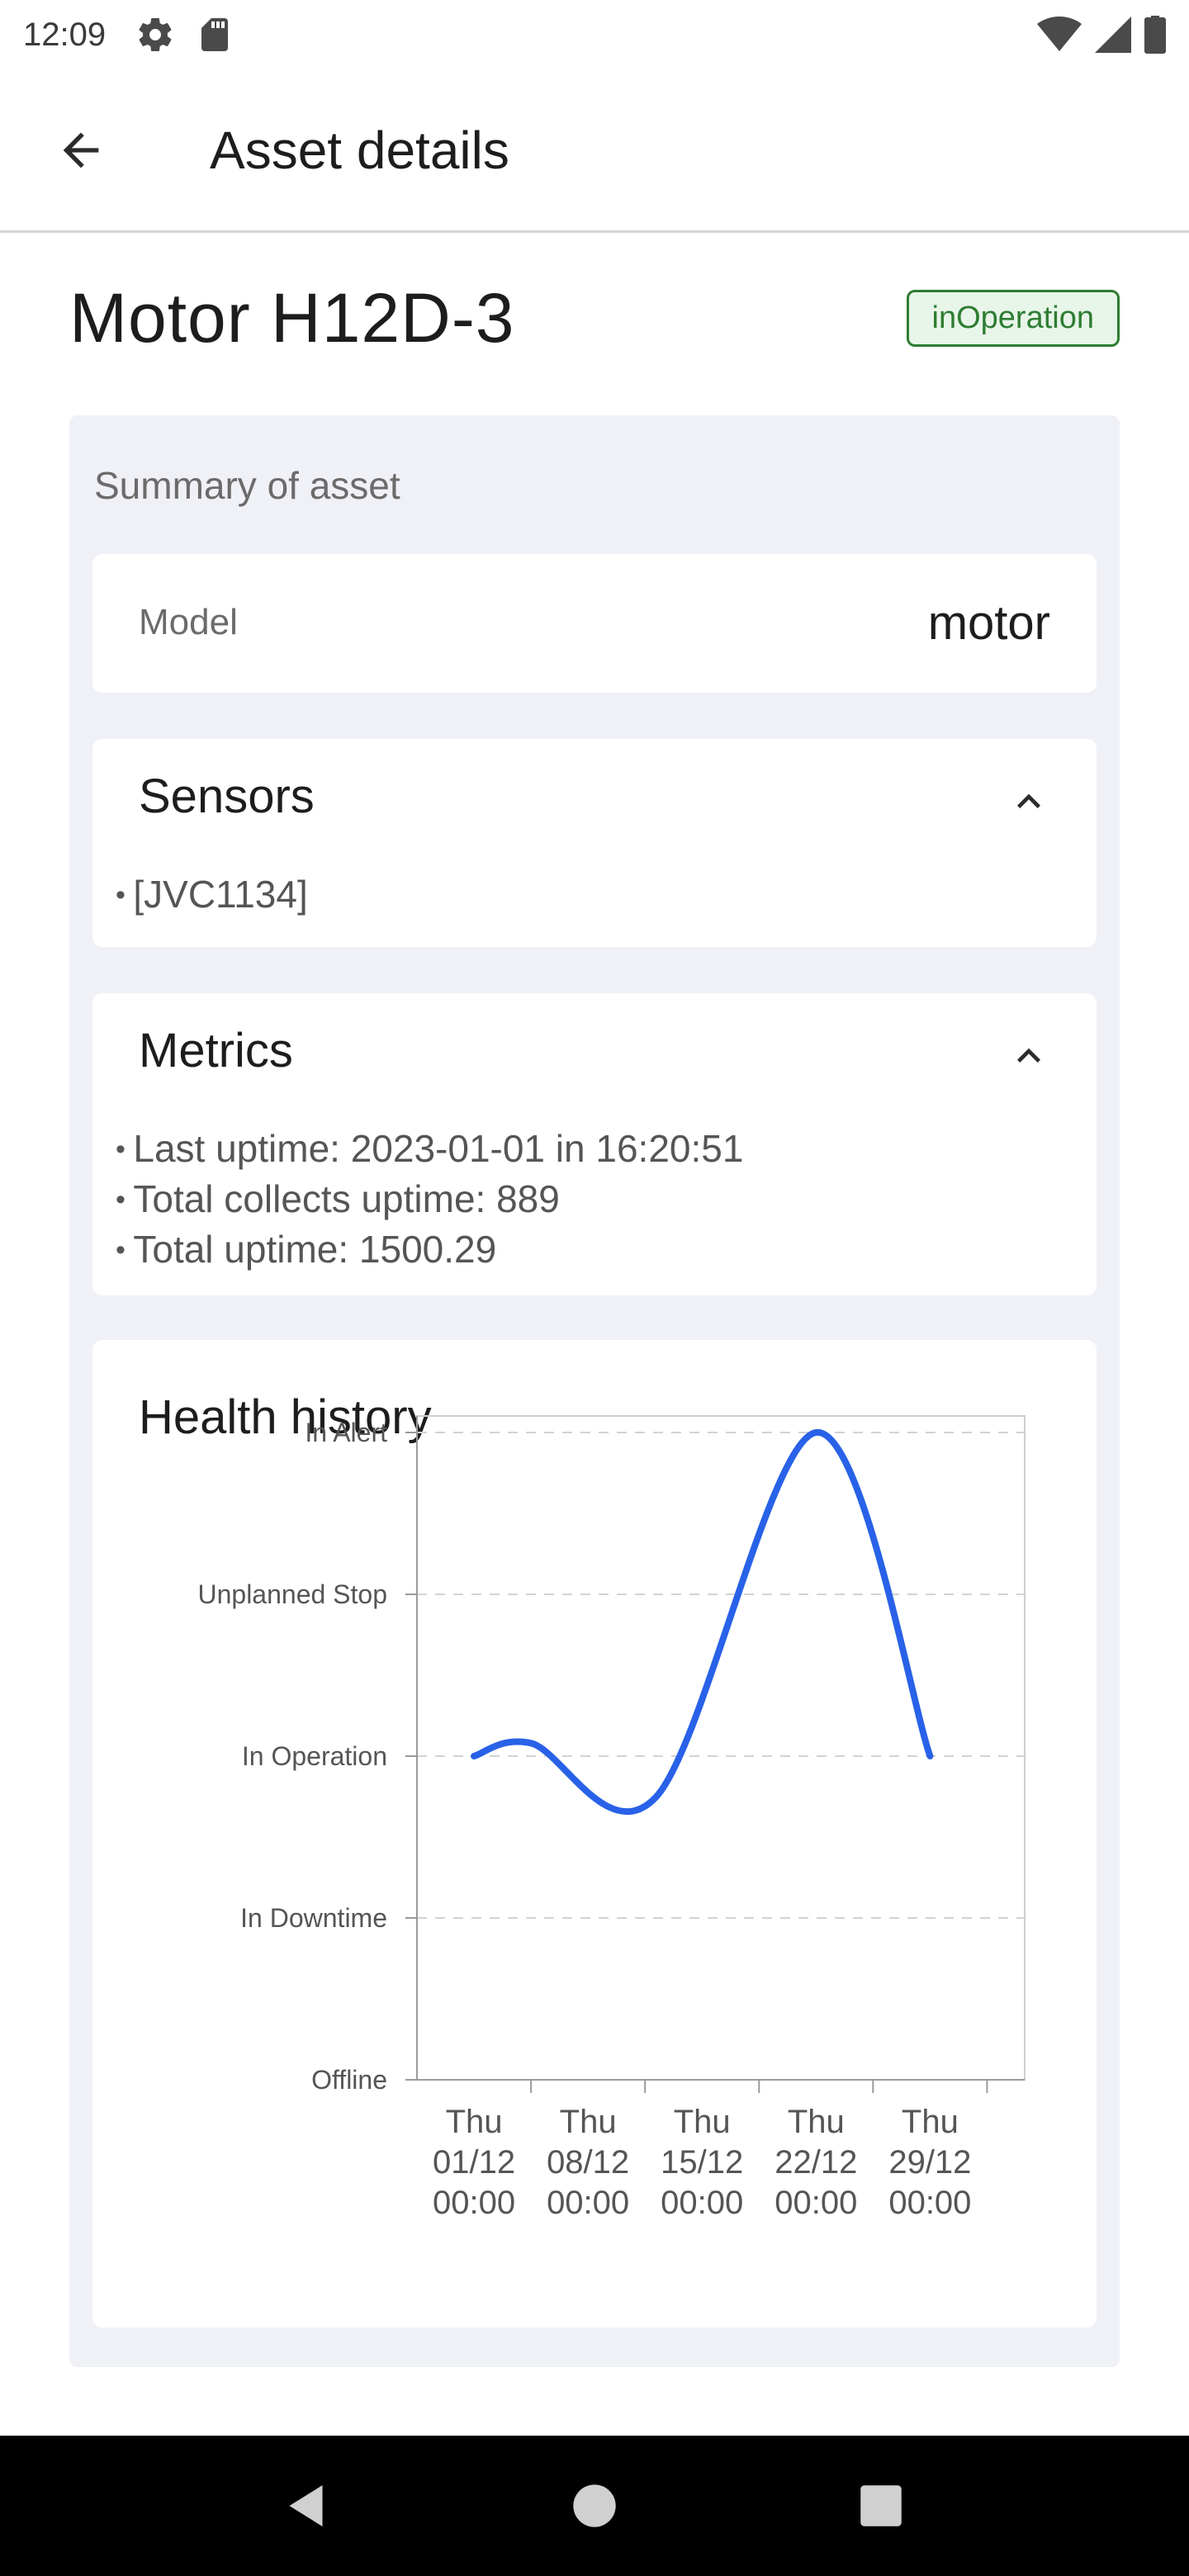 The height and width of the screenshot is (2576, 1189). What do you see at coordinates (594, 843) in the screenshot?
I see `sensors-card: Sensors [JVC1134]` at bounding box center [594, 843].